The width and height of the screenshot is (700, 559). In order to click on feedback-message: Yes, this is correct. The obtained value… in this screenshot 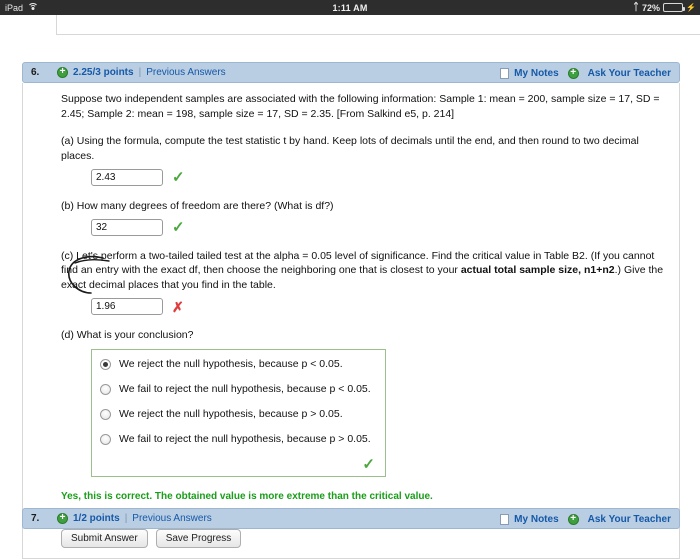, I will do `click(247, 496)`.